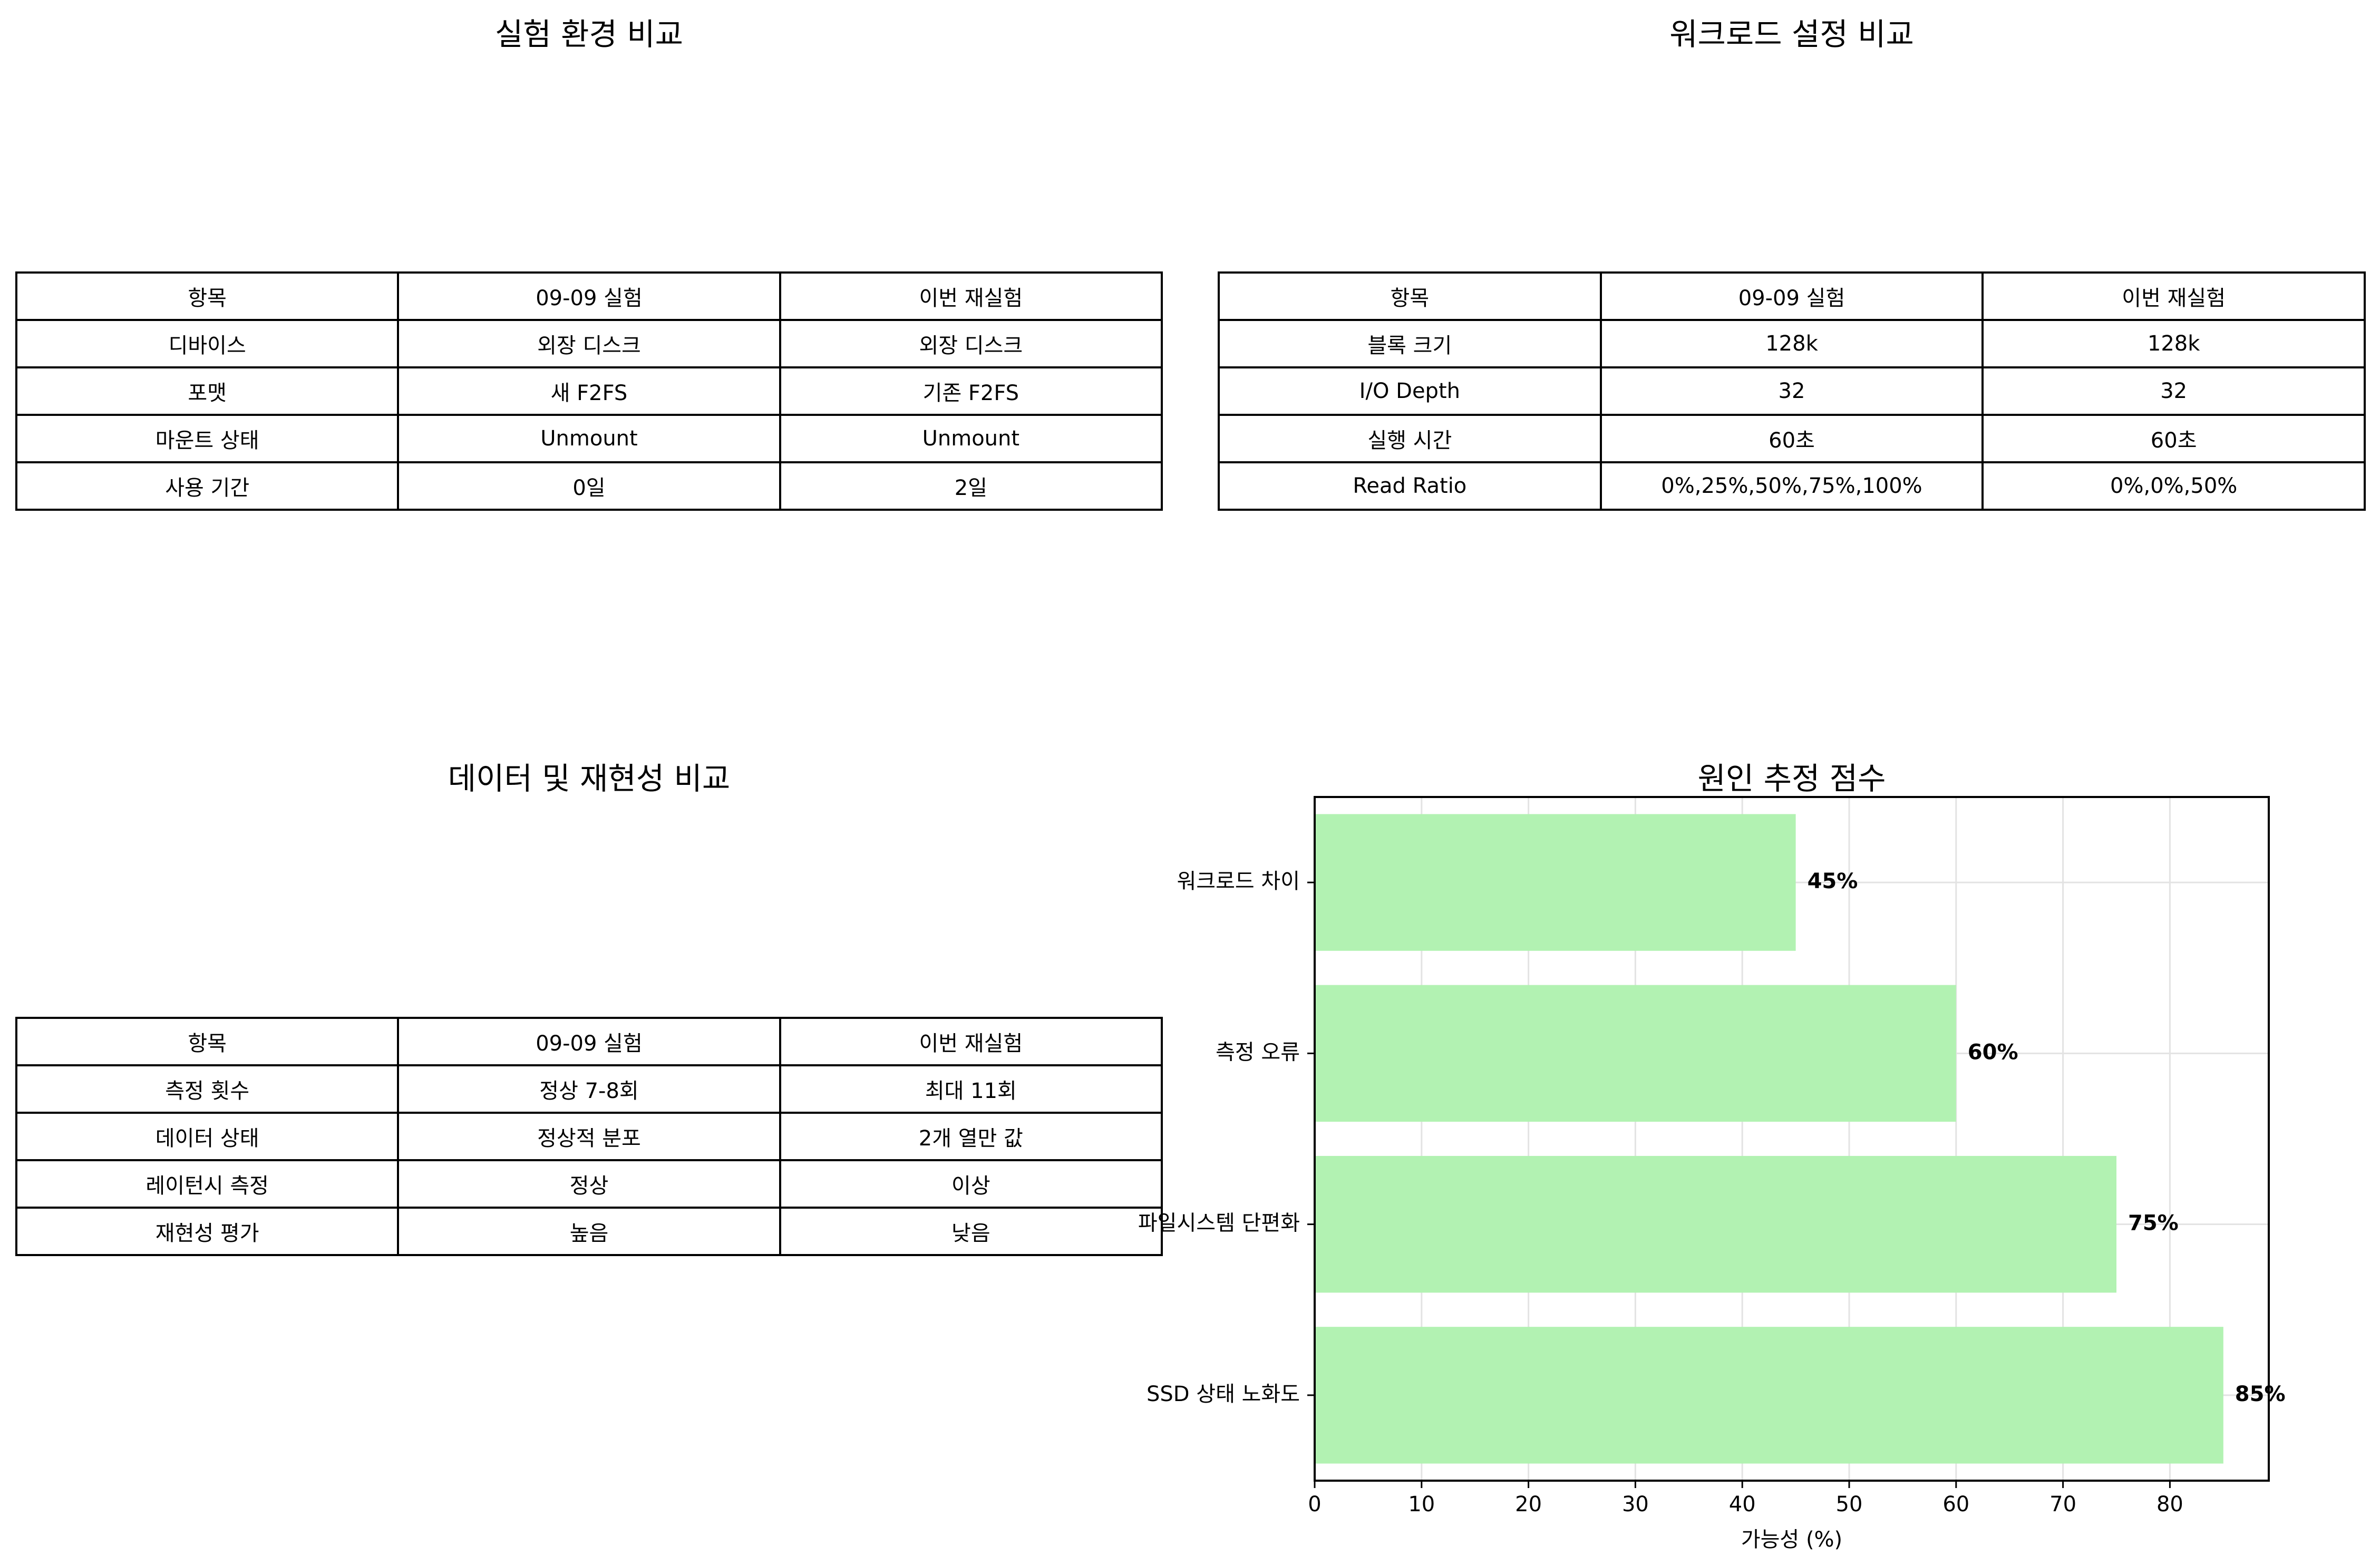  I want to click on y-tick-label: SSD 상태 노화도, so click(1223, 1394).